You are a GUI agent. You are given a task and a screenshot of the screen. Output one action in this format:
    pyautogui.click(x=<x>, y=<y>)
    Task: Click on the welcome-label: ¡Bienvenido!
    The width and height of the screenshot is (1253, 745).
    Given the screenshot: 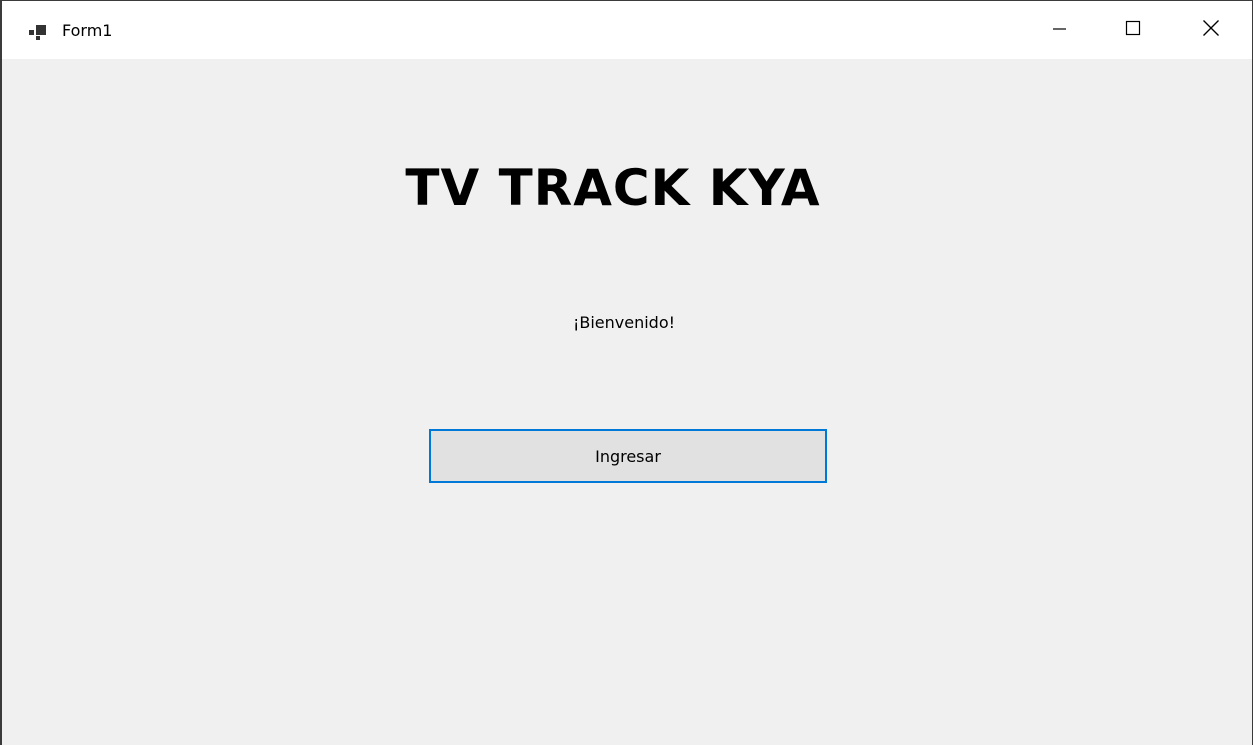 What is the action you would take?
    pyautogui.click(x=624, y=322)
    